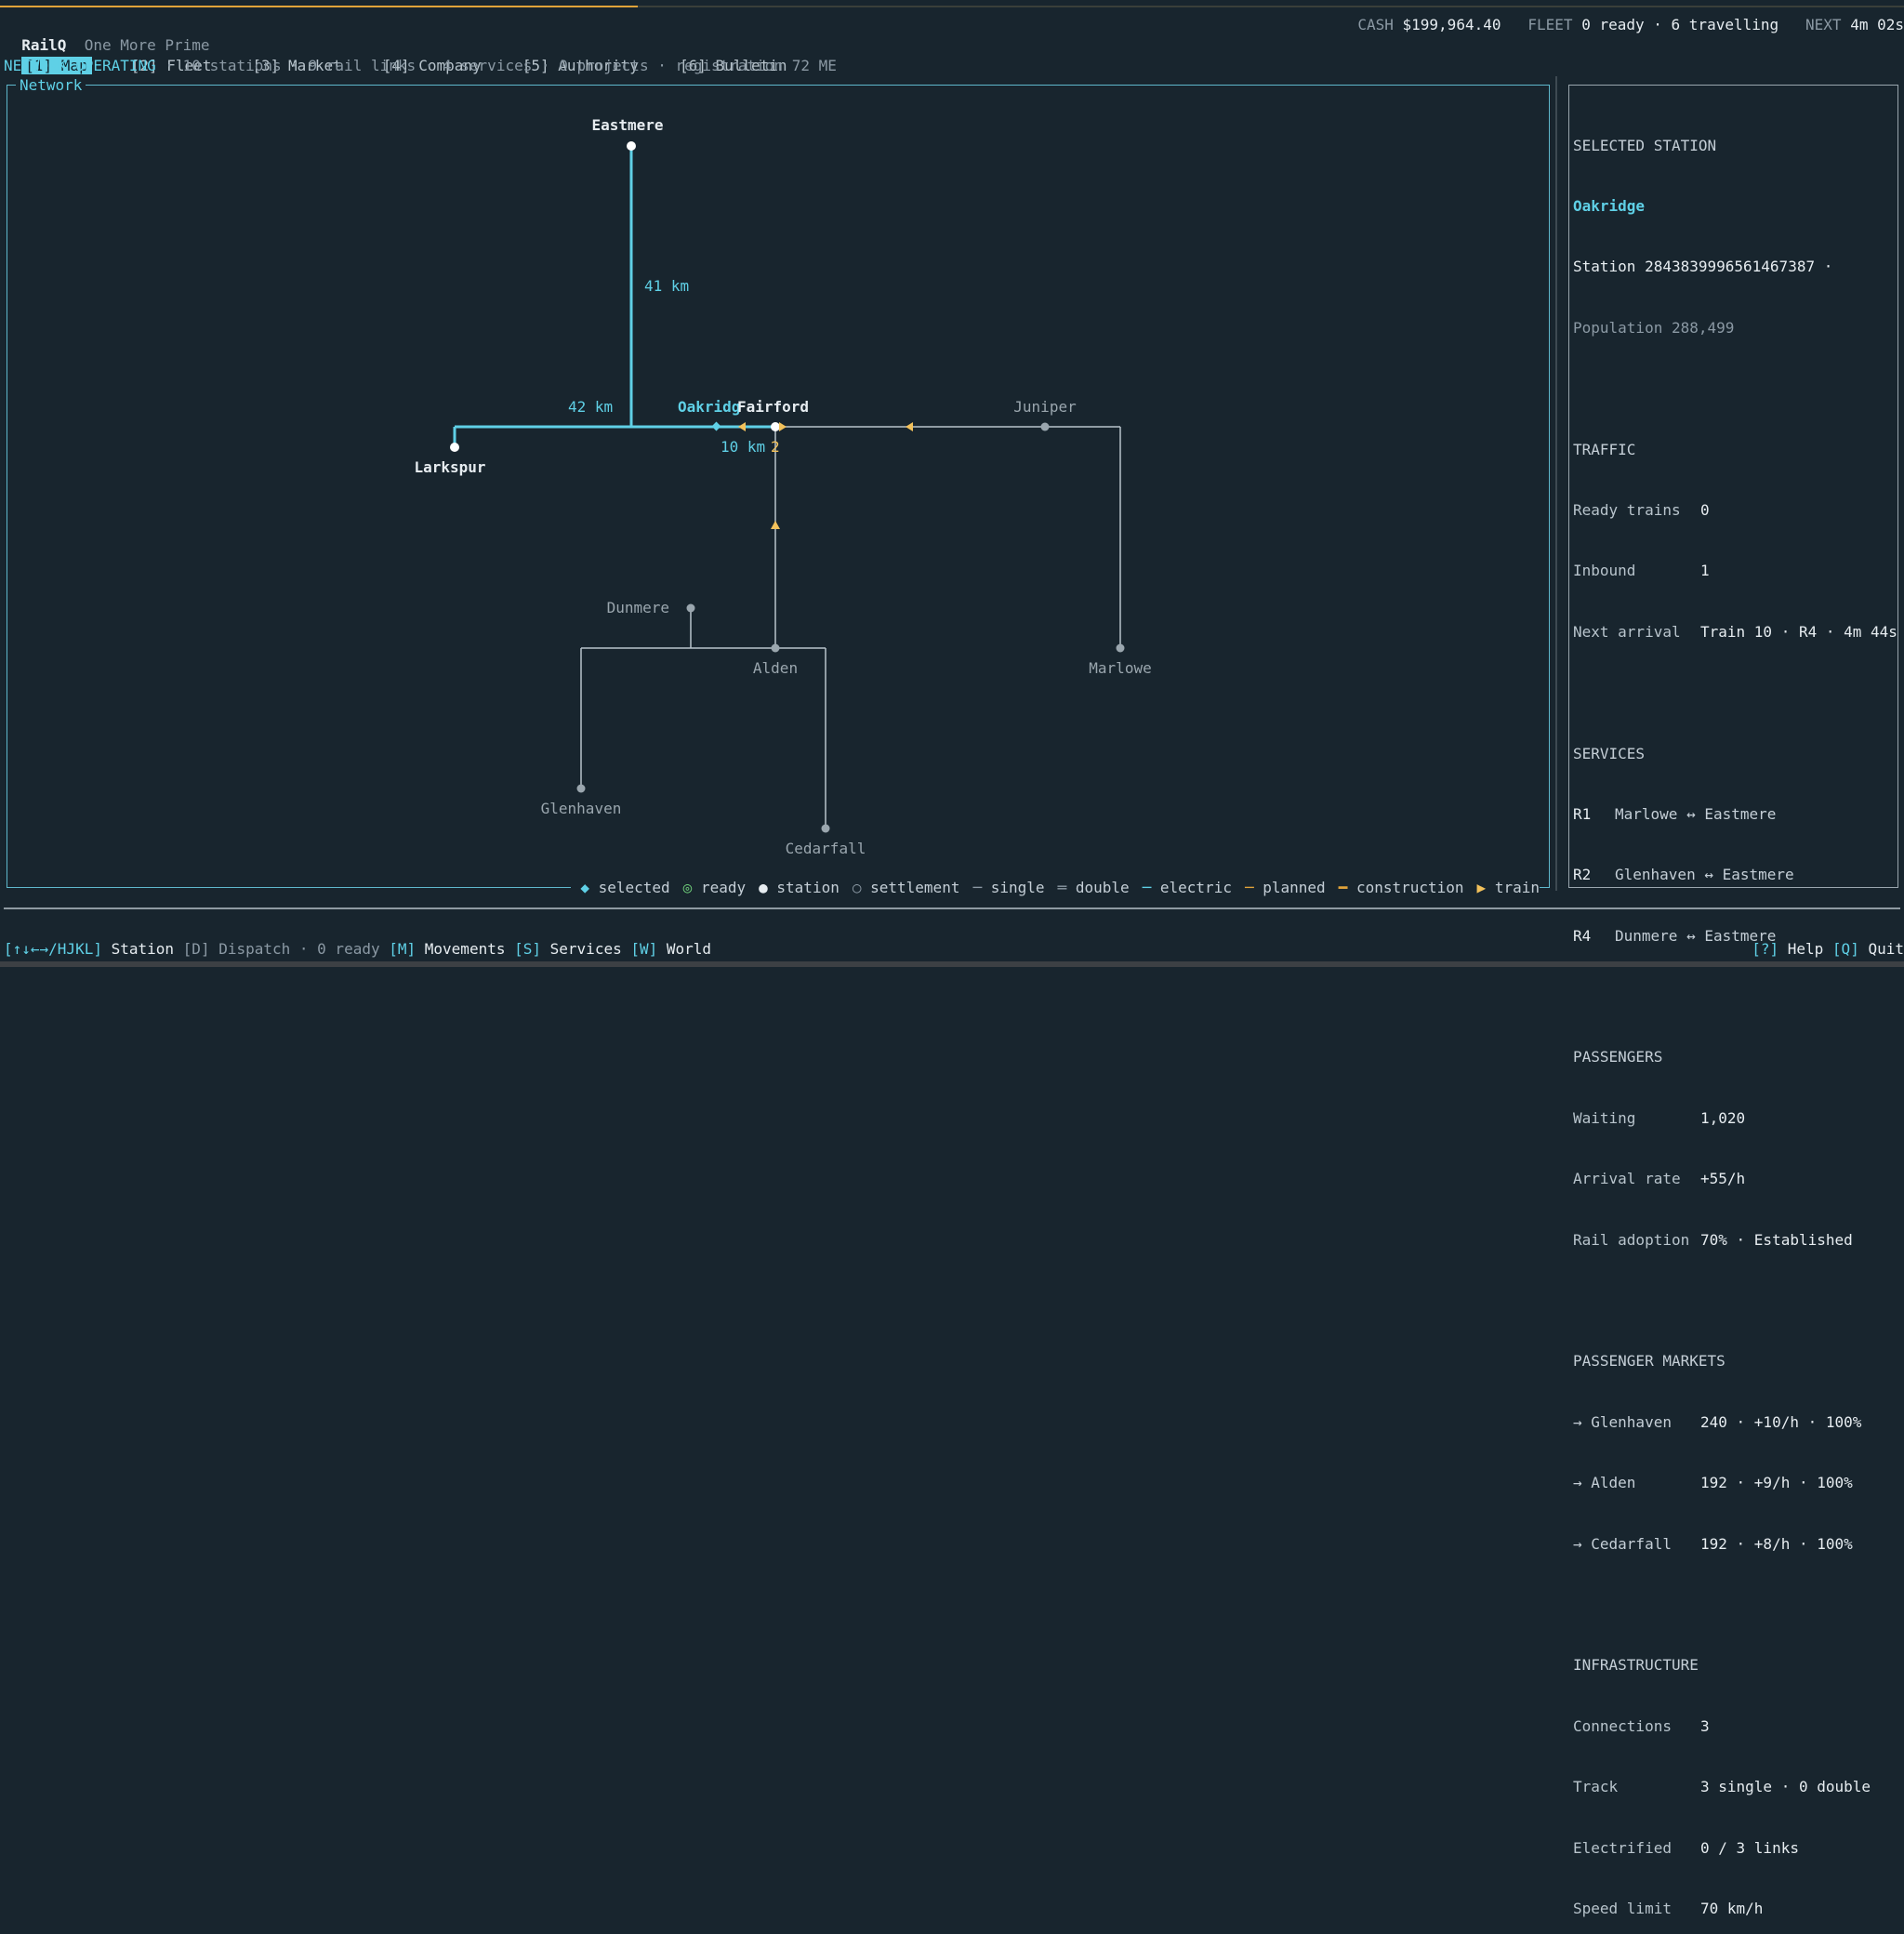  Describe the element at coordinates (775, 427) in the screenshot. I see `station-marker-fairford` at that location.